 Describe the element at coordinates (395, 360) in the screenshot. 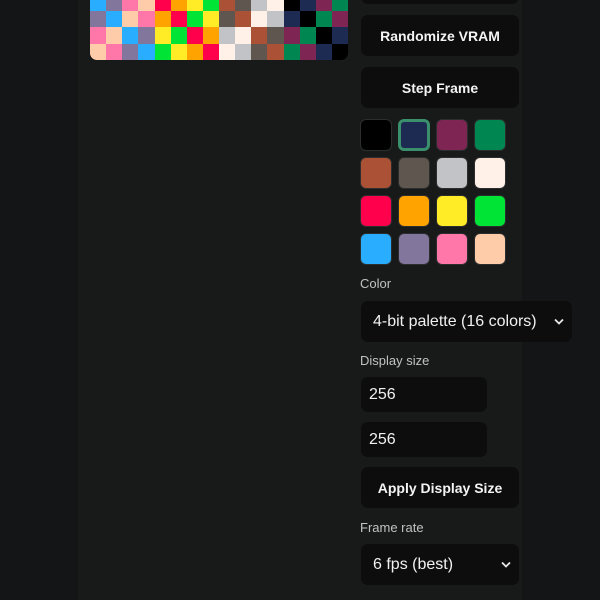

I see `display-size-label: Display size` at that location.